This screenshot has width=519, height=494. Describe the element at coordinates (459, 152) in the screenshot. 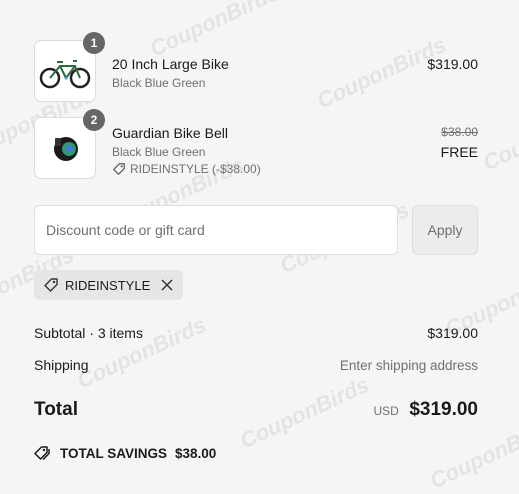

I see `item-price: FREE` at that location.